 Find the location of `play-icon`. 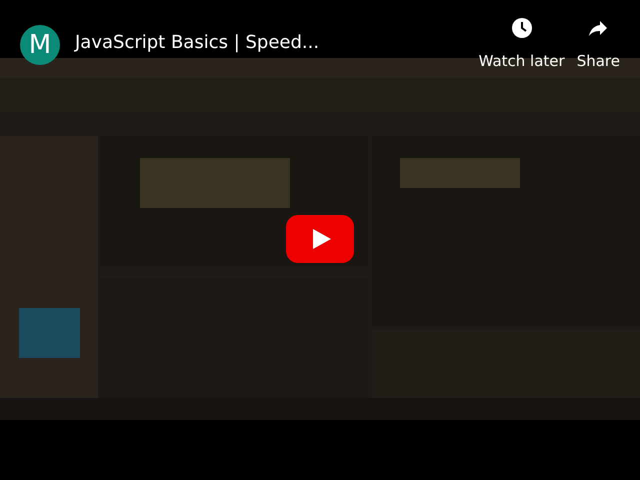

play-icon is located at coordinates (320, 239).